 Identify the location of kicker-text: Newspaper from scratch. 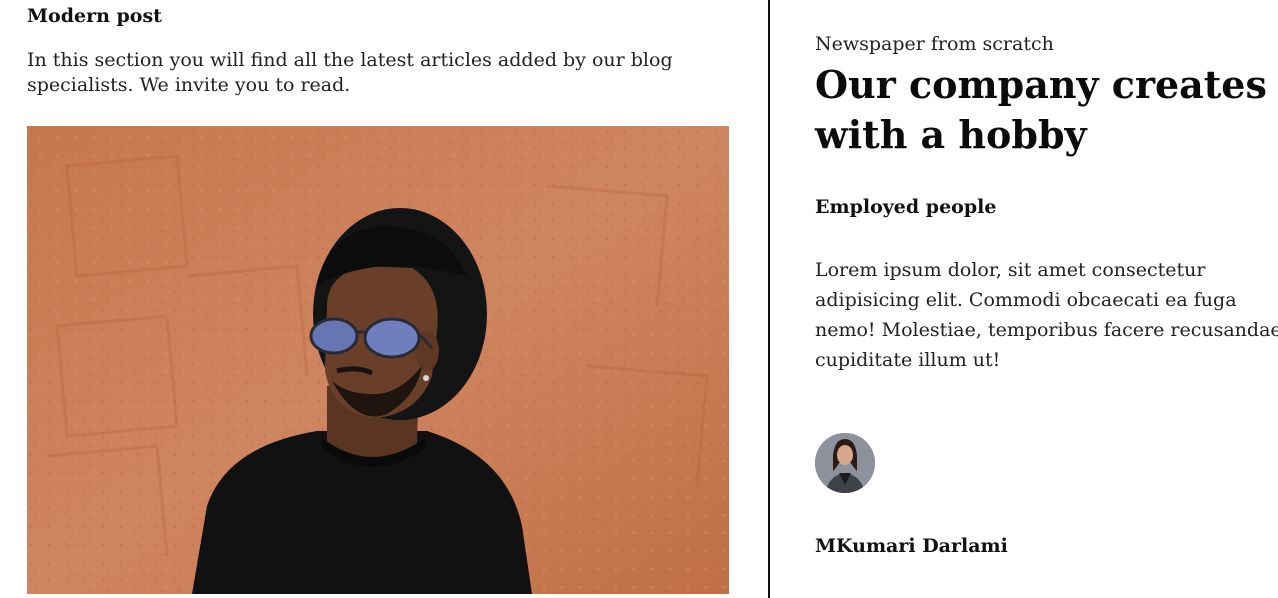
(934, 44).